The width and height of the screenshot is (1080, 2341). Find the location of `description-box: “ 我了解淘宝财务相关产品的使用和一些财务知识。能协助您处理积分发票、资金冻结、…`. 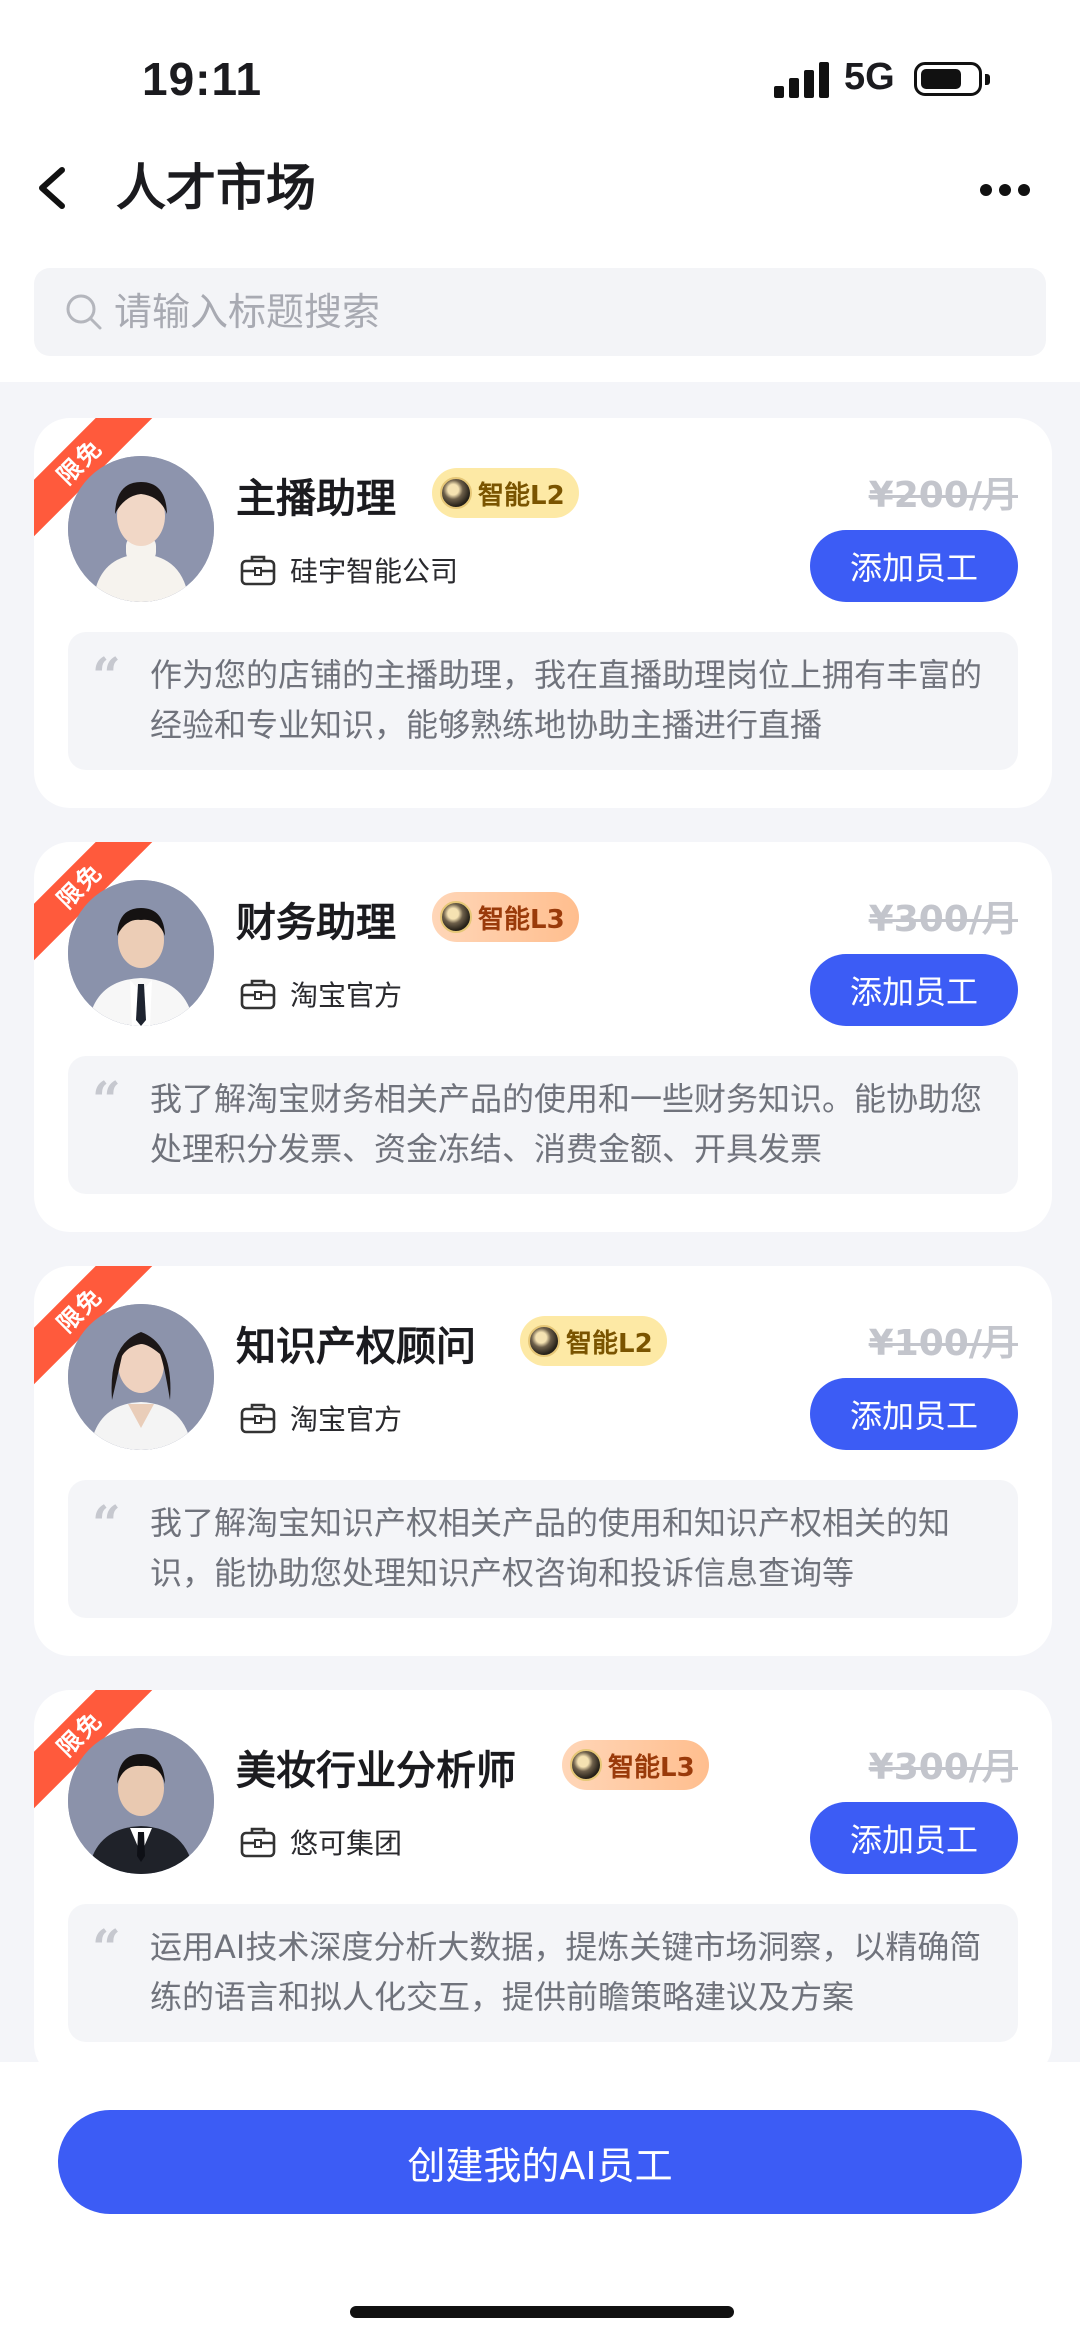

description-box: “ 我了解淘宝财务相关产品的使用和一些财务知识。能协助您处理积分发票、资金冻结、… is located at coordinates (543, 1125).